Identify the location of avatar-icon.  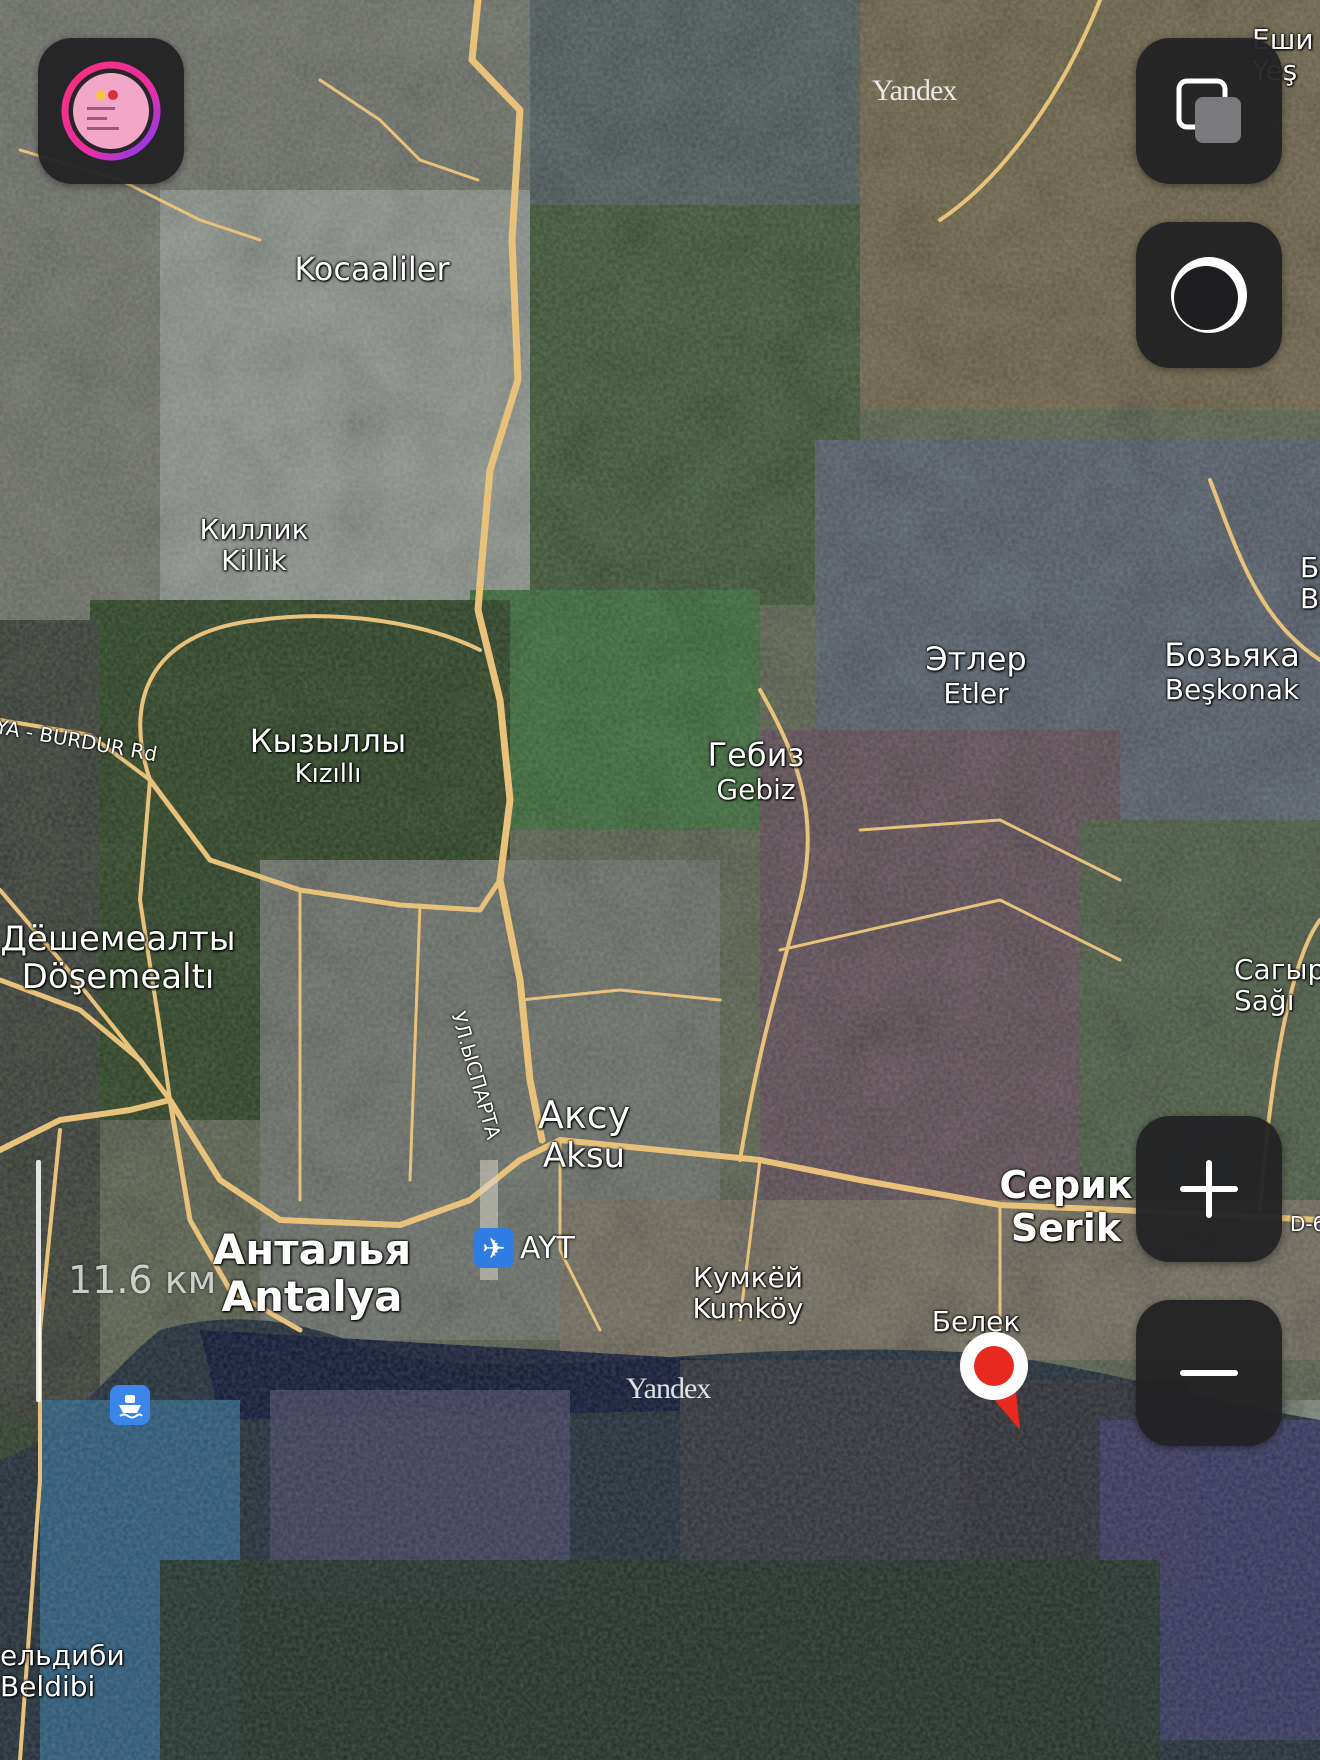
(111, 111).